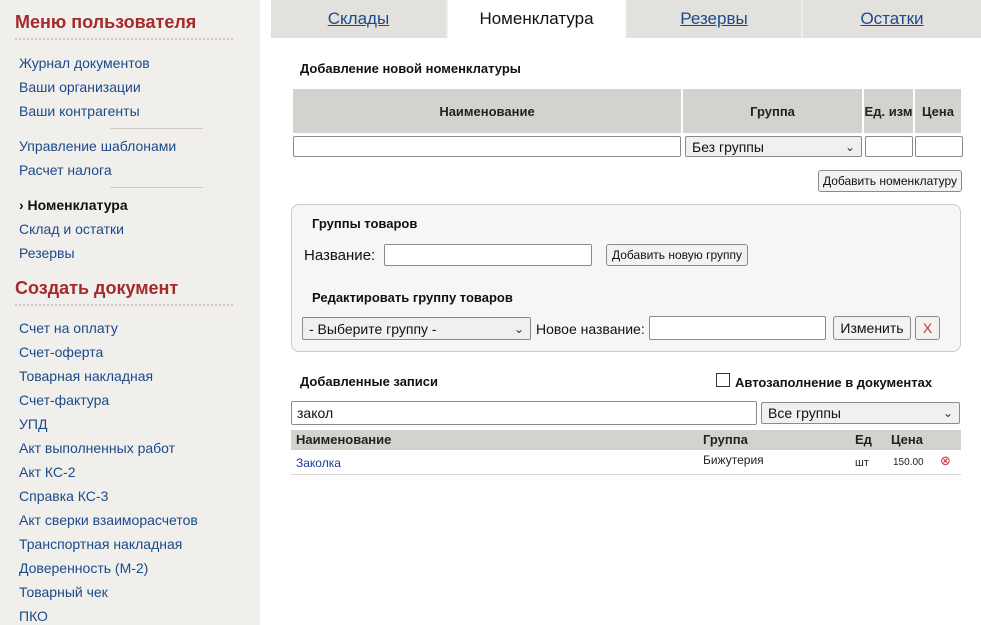 This screenshot has height=625, width=981. I want to click on sidebar-item-tax: Расчет налога, so click(65, 170).